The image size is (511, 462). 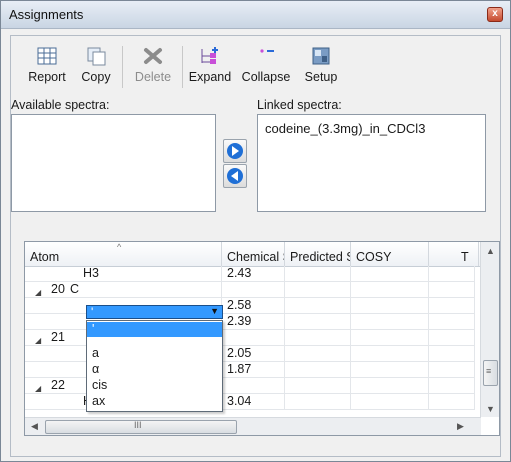 What do you see at coordinates (371, 163) in the screenshot?
I see `linked-spectra-list: codeine_(3.3mg)_in_CDCl3` at bounding box center [371, 163].